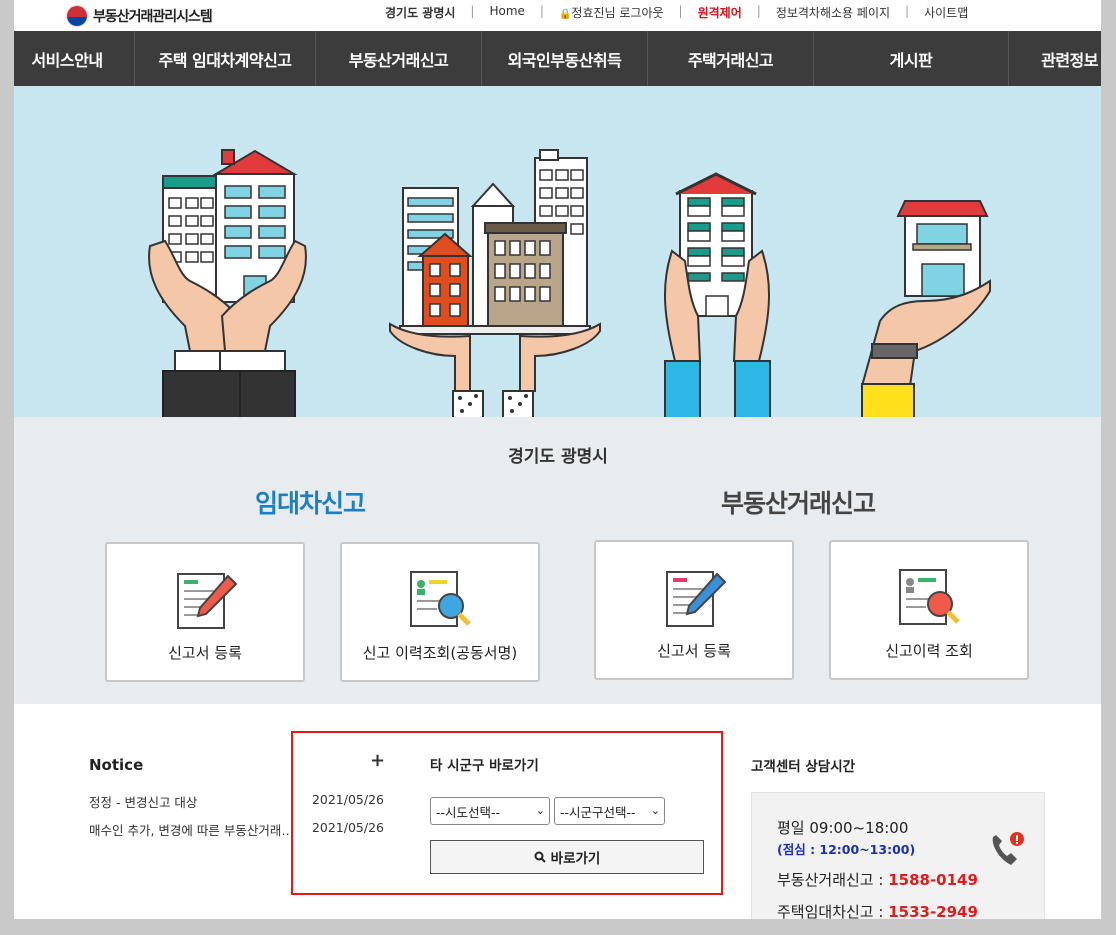  What do you see at coordinates (694, 651) in the screenshot?
I see `trade-register-label: 신고서 등록` at bounding box center [694, 651].